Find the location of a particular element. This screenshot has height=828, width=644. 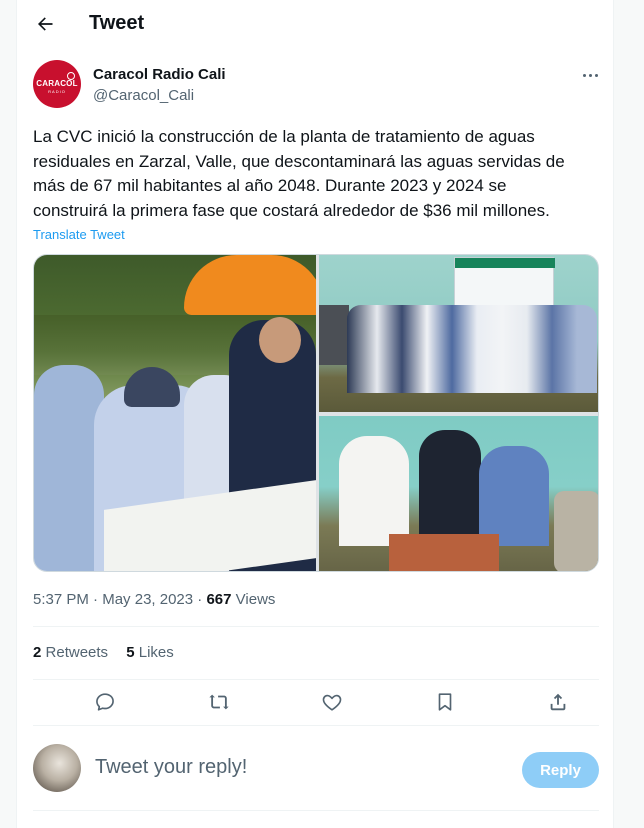

likes-label: Likes is located at coordinates (156, 652).